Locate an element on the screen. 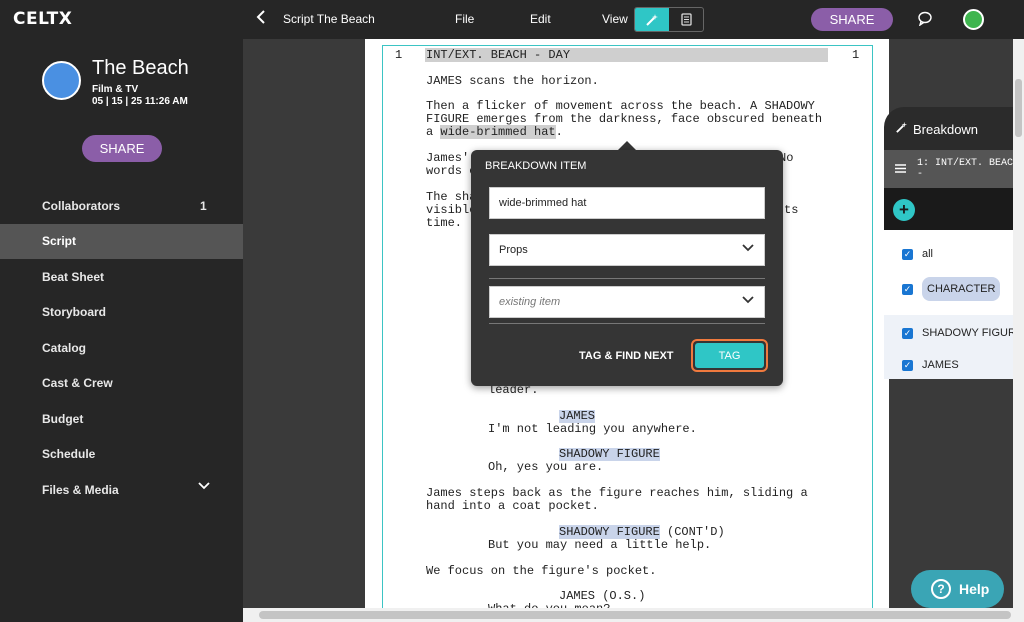  element-row: ✓ JAMES is located at coordinates (954, 365).